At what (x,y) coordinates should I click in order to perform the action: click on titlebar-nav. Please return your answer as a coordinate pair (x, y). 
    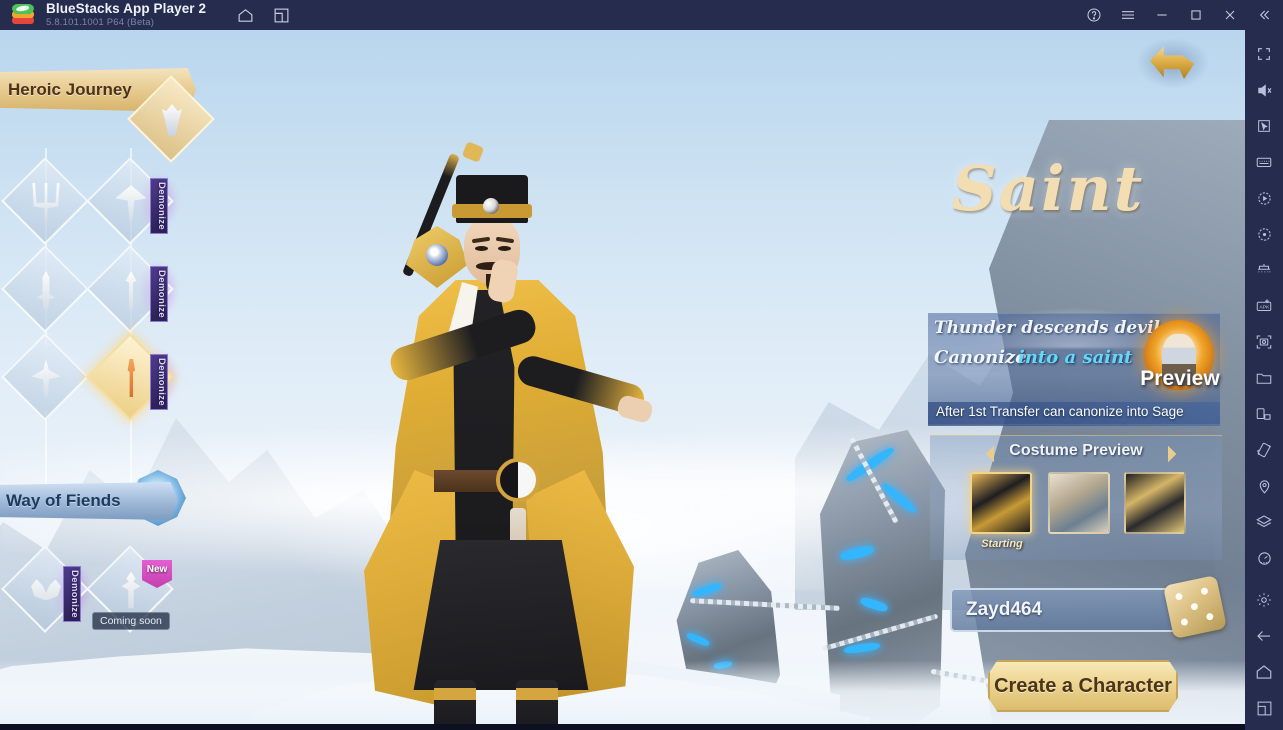
    Looking at the image, I should click on (263, 15).